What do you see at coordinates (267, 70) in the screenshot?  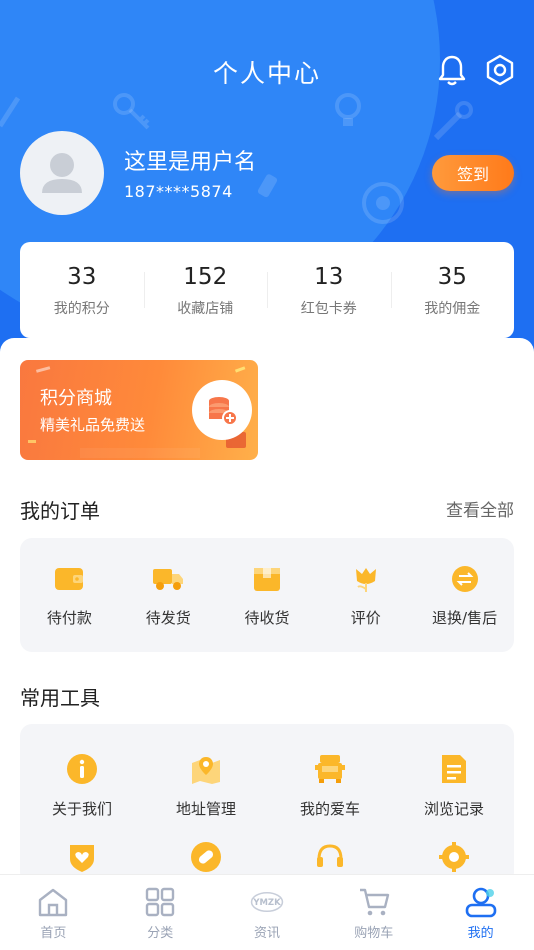 I see `top-bar: 个人中心` at bounding box center [267, 70].